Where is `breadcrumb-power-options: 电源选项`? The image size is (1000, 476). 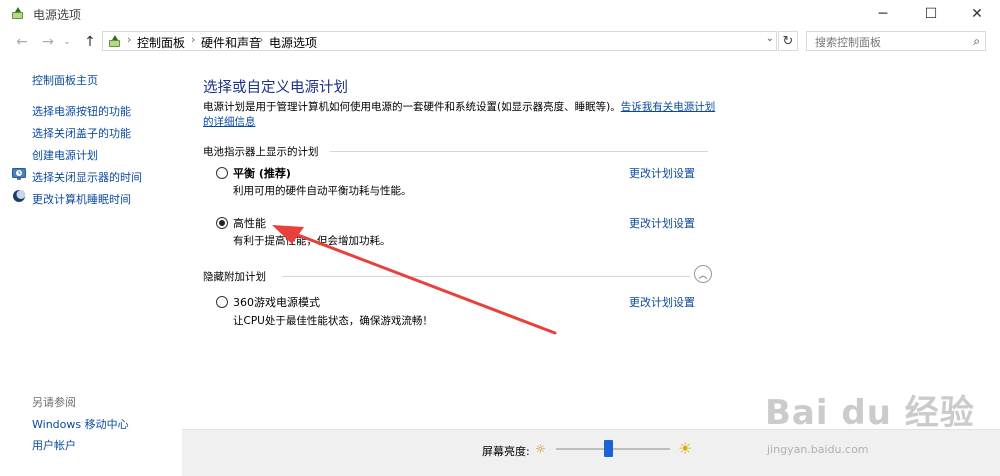
breadcrumb-power-options: 电源选项 is located at coordinates (293, 42).